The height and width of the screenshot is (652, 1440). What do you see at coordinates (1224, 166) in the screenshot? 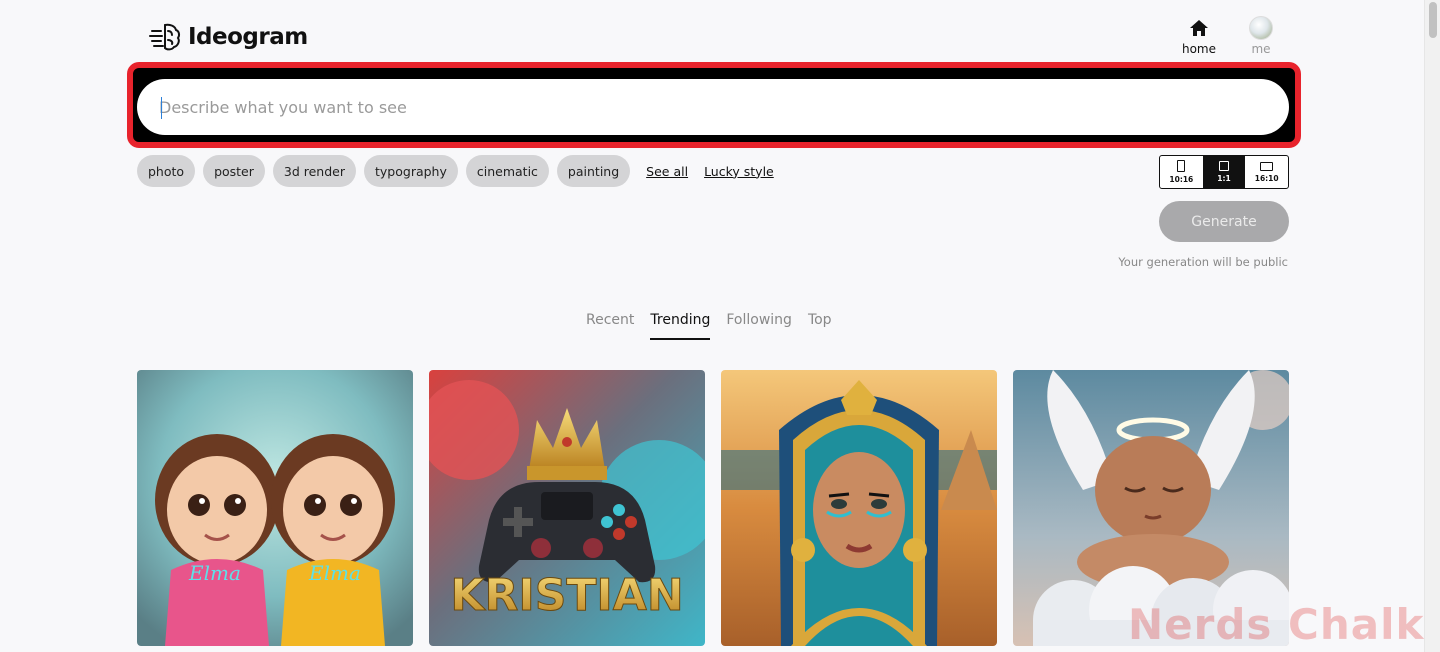
I see `square-ratio-icon` at bounding box center [1224, 166].